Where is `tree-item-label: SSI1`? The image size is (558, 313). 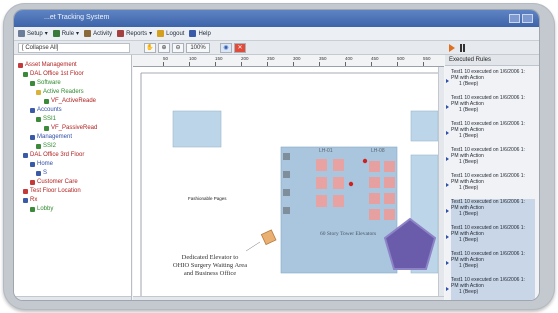
tree-item-label: SSI1 is located at coordinates (50, 119).